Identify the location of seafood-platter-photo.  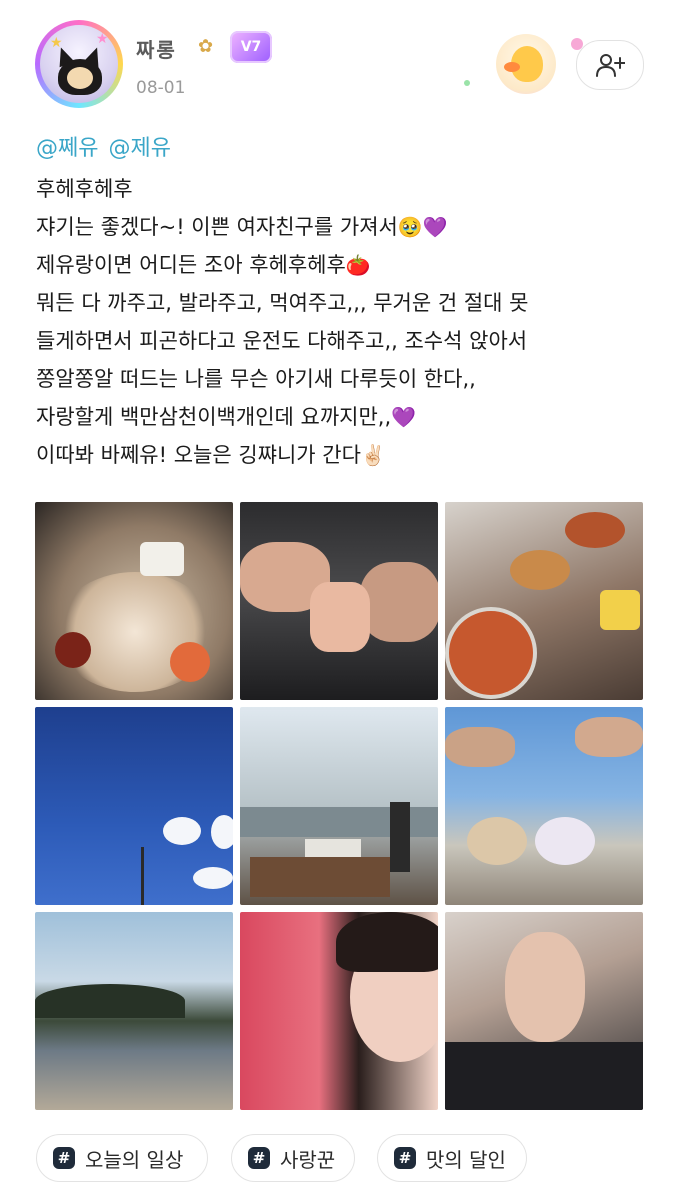
(134, 601).